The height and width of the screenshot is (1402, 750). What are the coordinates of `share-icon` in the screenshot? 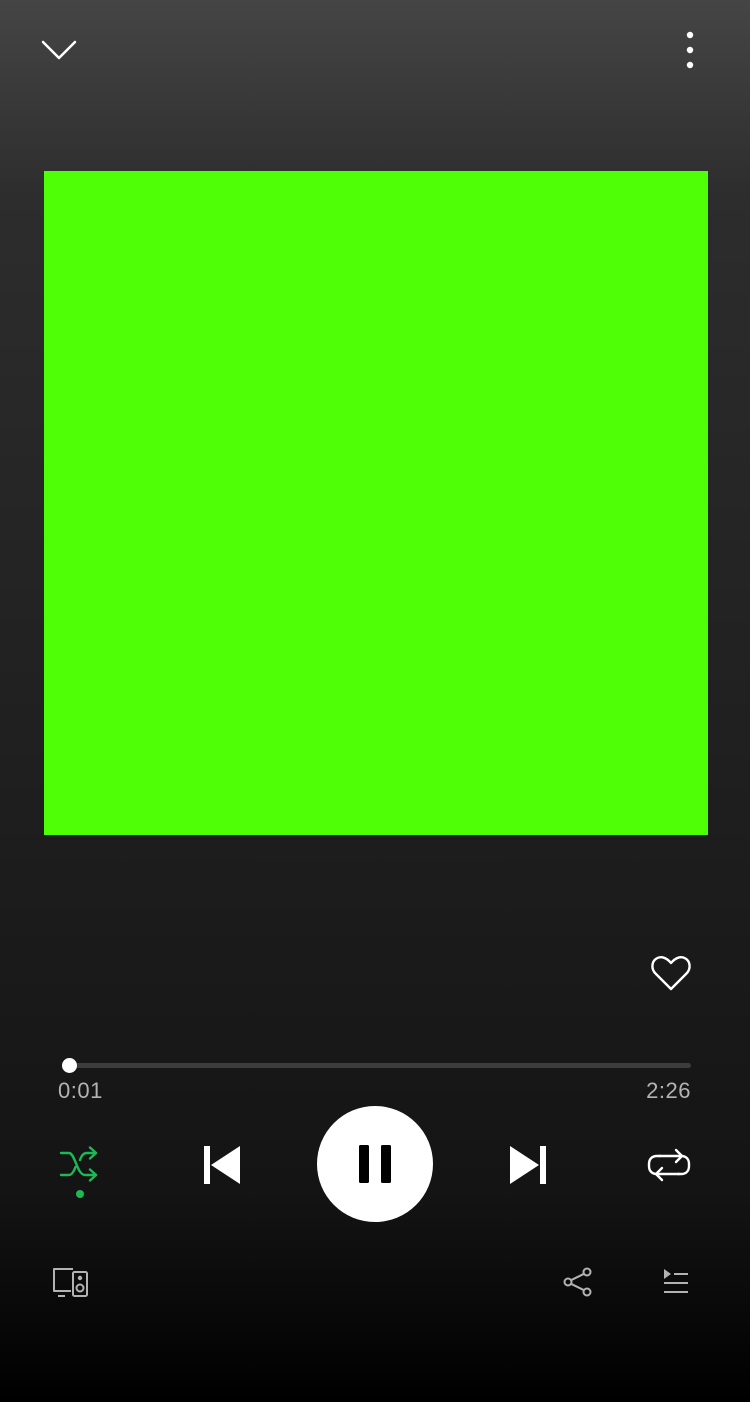 It's located at (577, 1282).